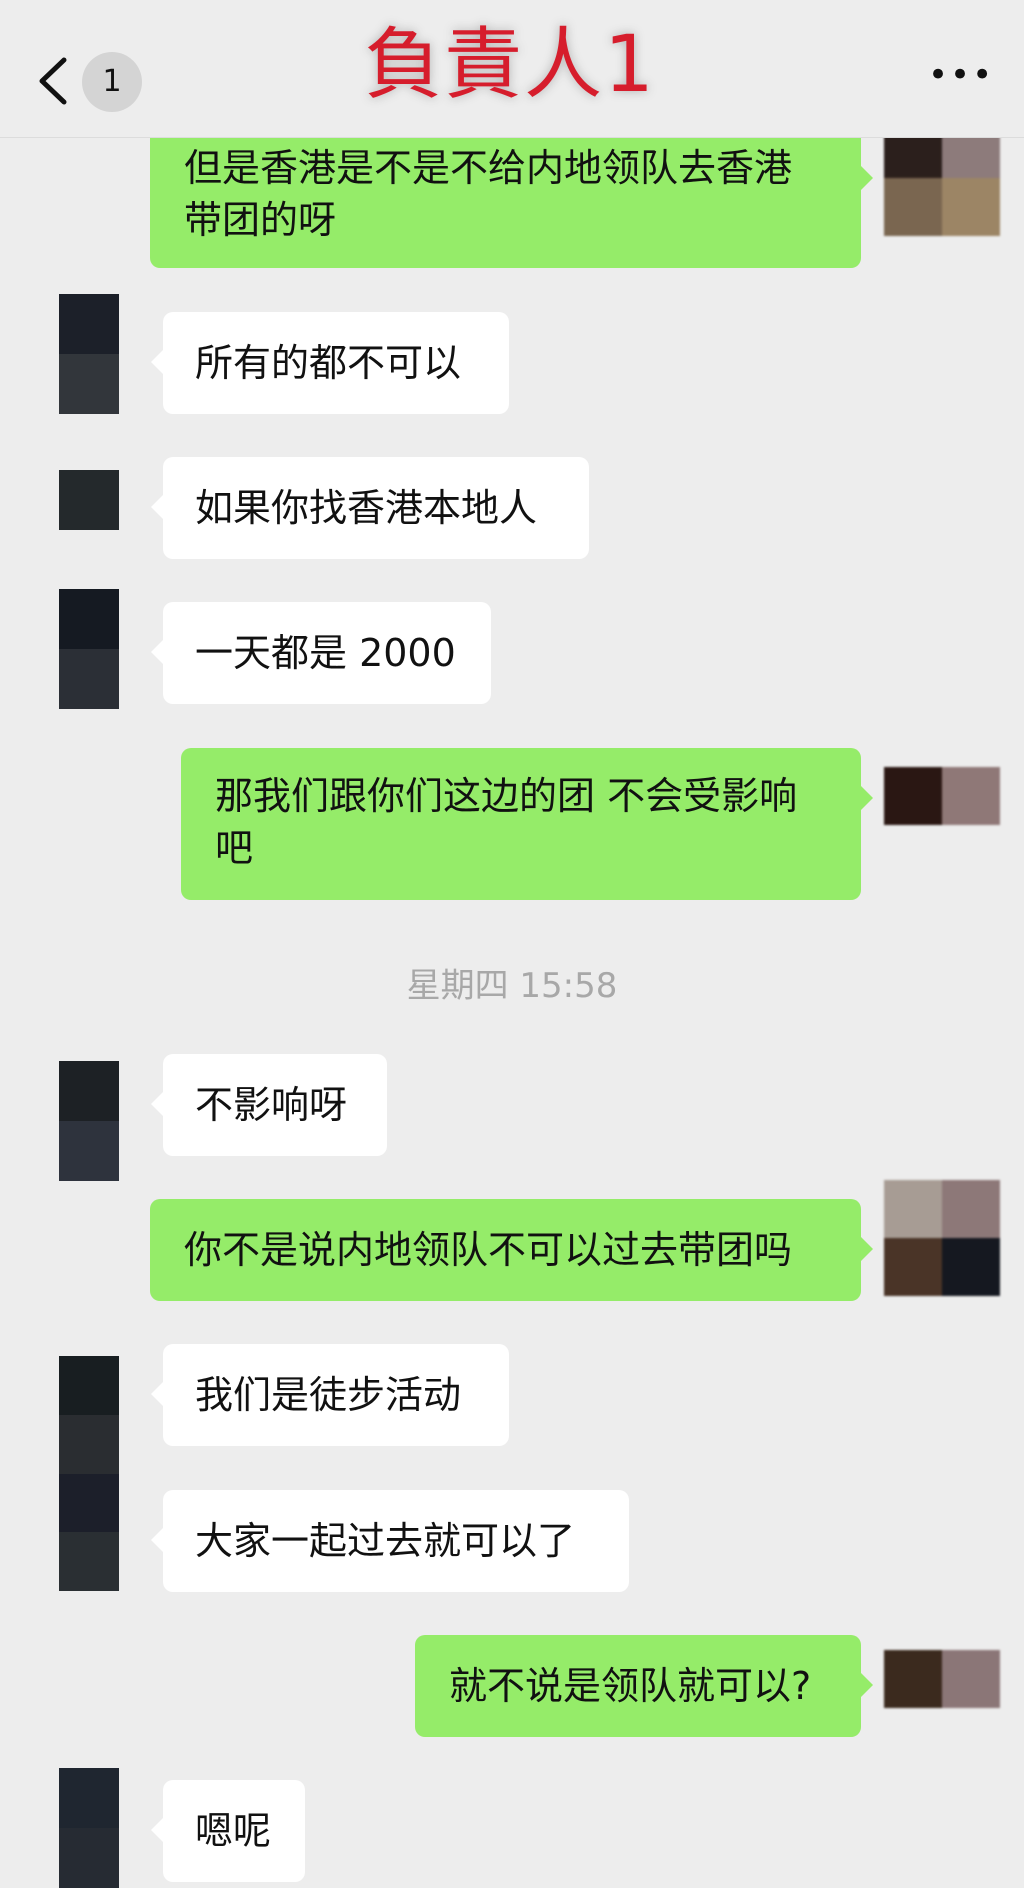  Describe the element at coordinates (510, 65) in the screenshot. I see `chat-title: 負責人1` at that location.